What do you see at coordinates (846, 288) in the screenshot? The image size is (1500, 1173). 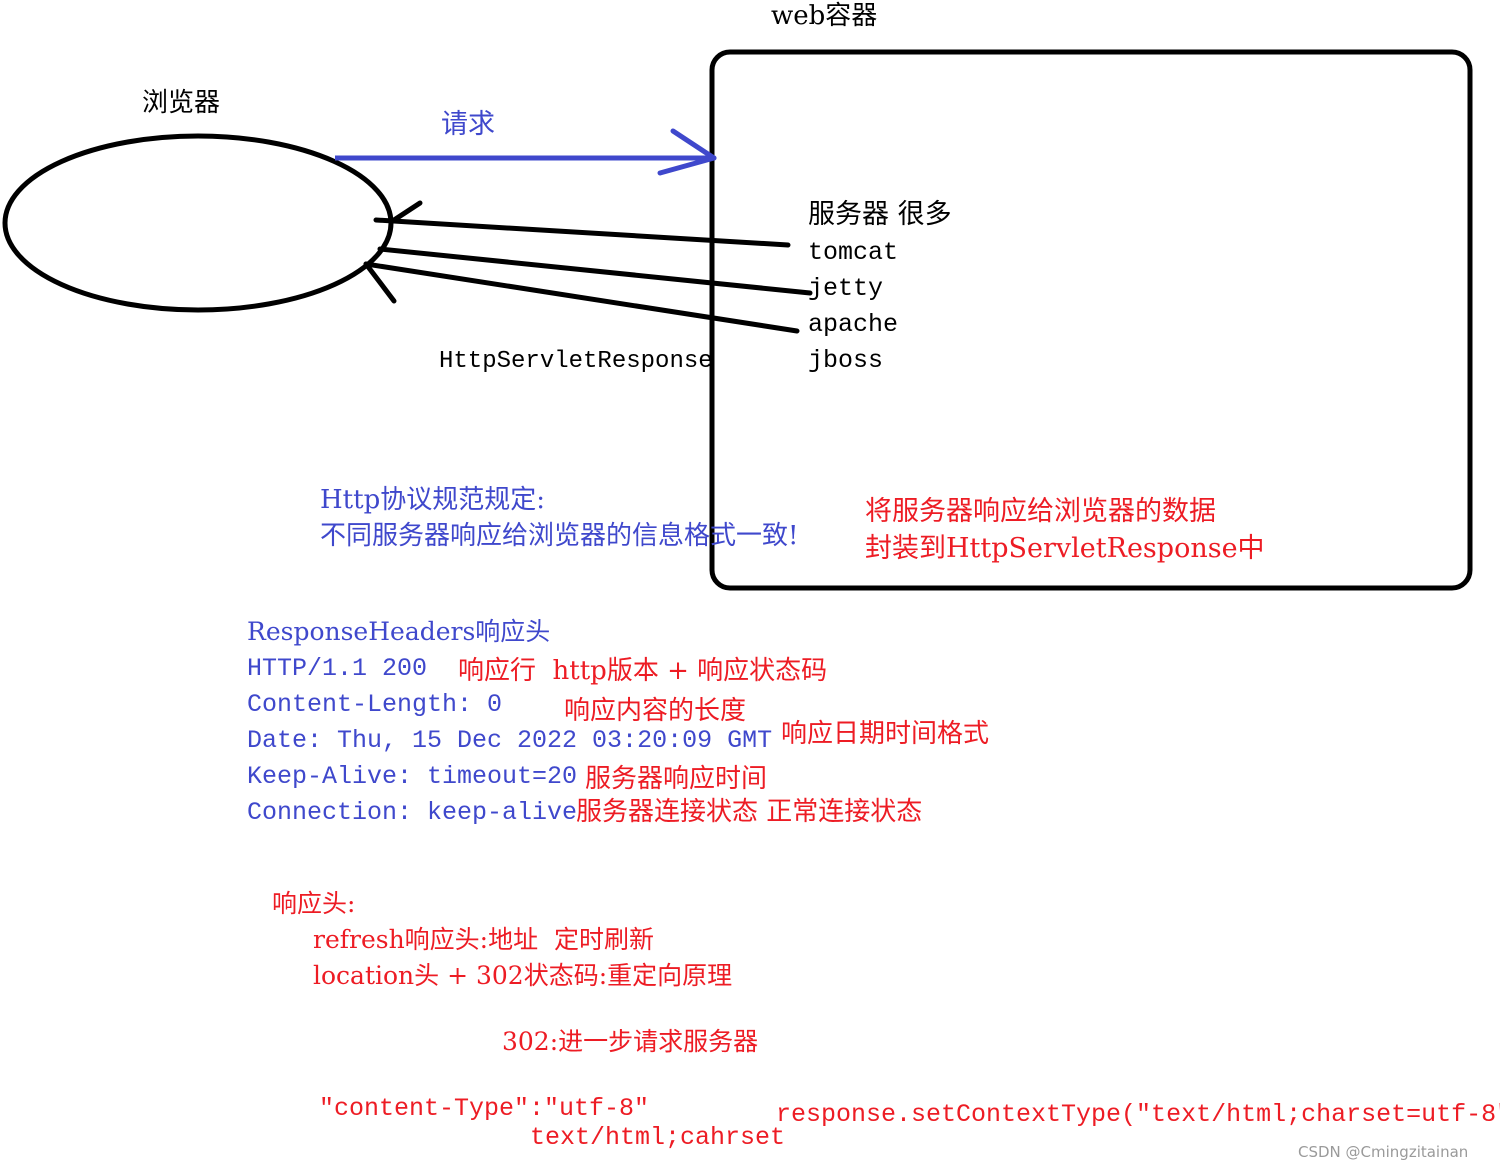 I see `server-item-jetty: jetty` at bounding box center [846, 288].